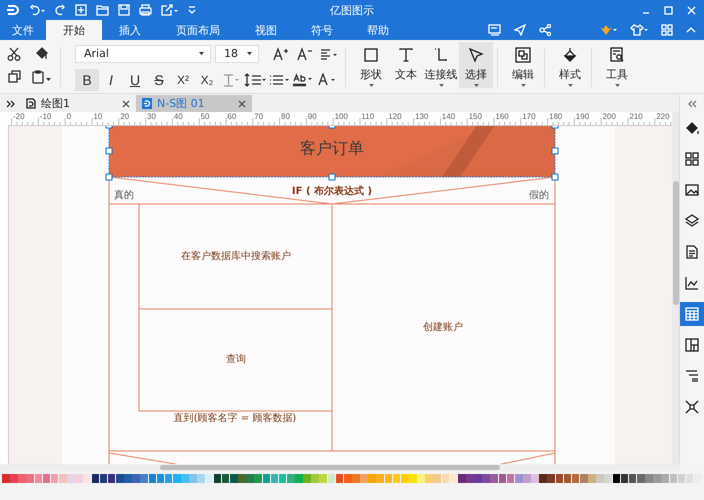 The image size is (704, 500). Describe the element at coordinates (10, 104) in the screenshot. I see `expand-icon` at that location.